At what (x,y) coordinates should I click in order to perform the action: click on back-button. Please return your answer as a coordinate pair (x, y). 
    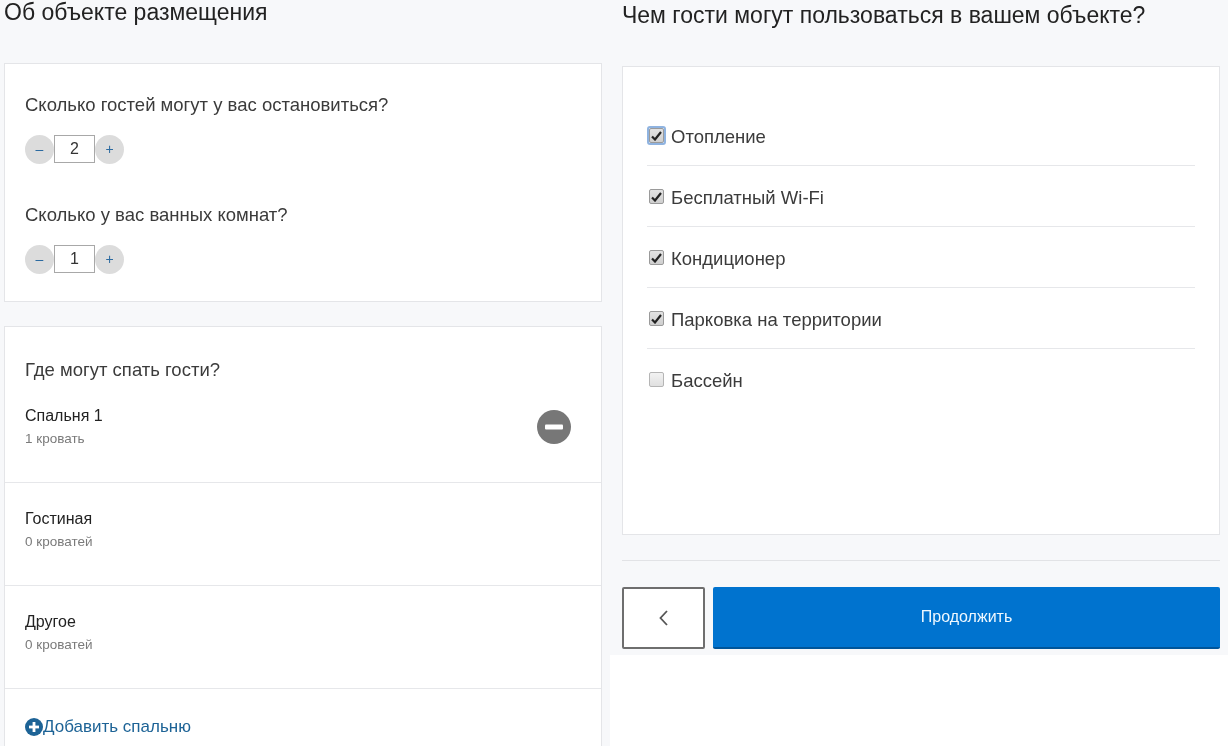
    Looking at the image, I should click on (663, 618).